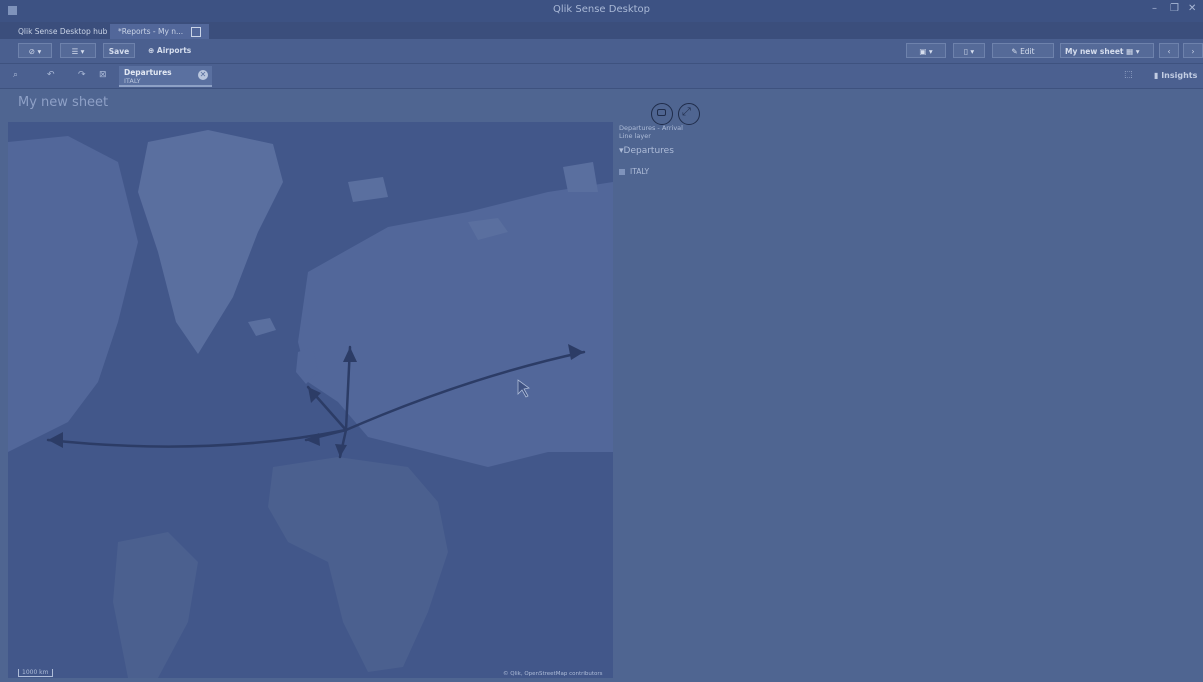  I want to click on insights-label: Insights, so click(1179, 75).